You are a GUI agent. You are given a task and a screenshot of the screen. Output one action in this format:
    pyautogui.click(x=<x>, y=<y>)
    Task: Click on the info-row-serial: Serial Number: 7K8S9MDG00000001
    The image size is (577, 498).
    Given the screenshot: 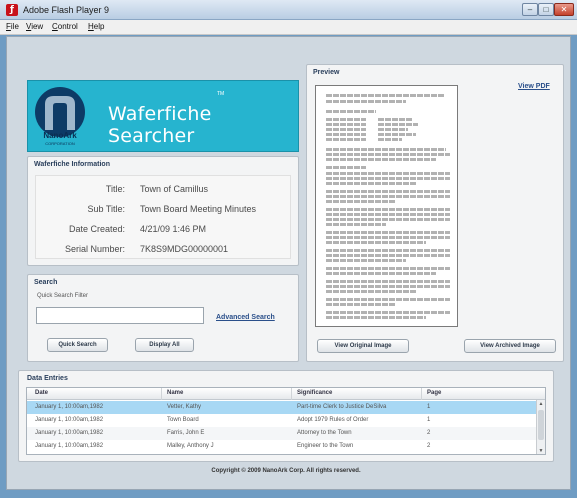 What is the action you would take?
    pyautogui.click(x=164, y=252)
    